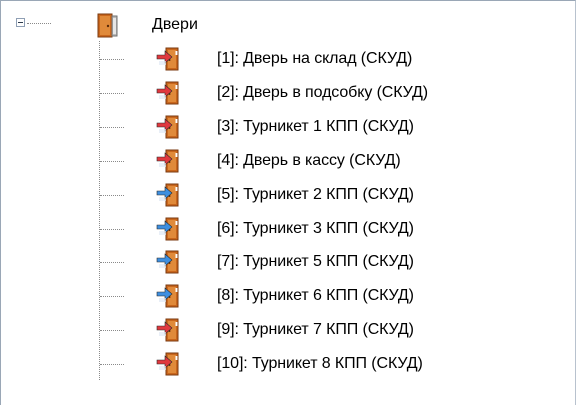 The image size is (576, 406). Describe the element at coordinates (175, 24) in the screenshot. I see `tree-node-label: Двери` at that location.